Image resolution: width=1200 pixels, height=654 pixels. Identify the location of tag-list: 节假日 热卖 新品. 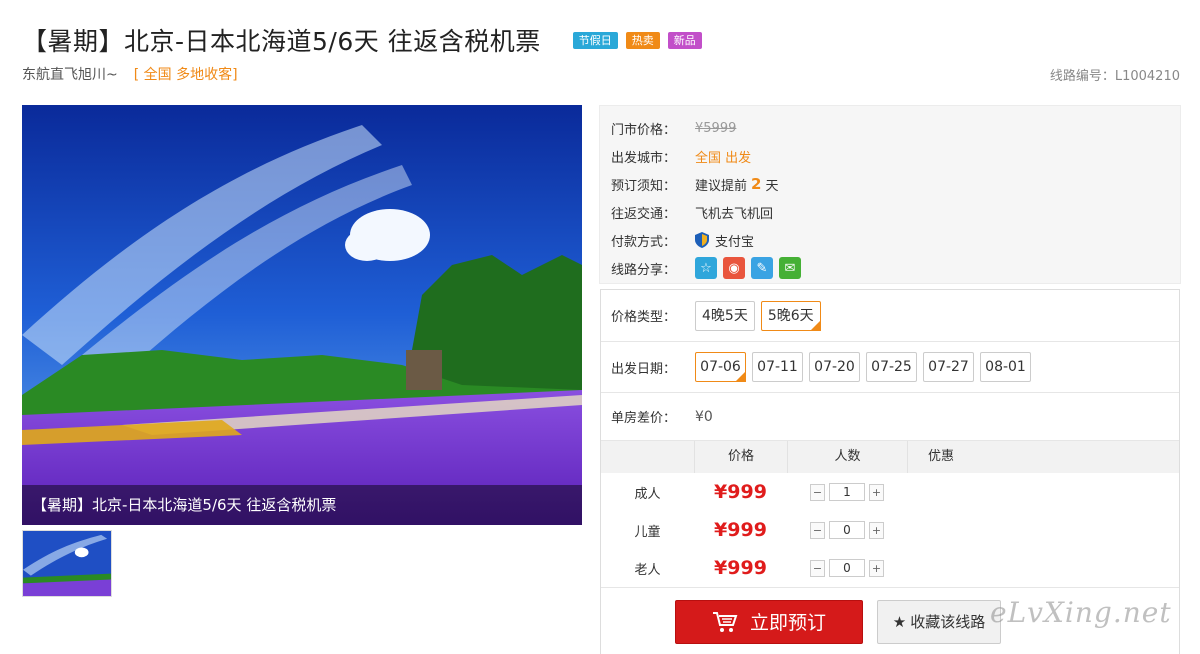
(637, 40).